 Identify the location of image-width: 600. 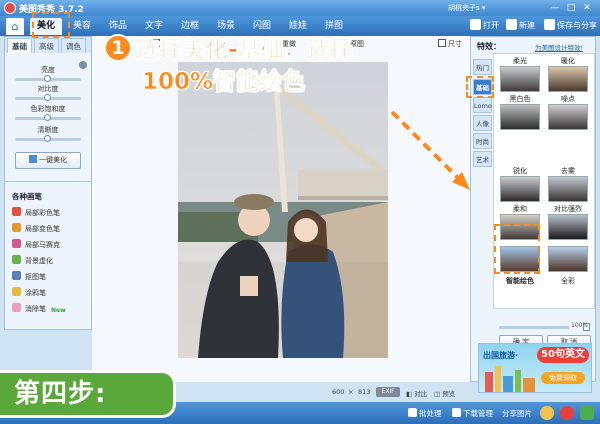
(338, 392).